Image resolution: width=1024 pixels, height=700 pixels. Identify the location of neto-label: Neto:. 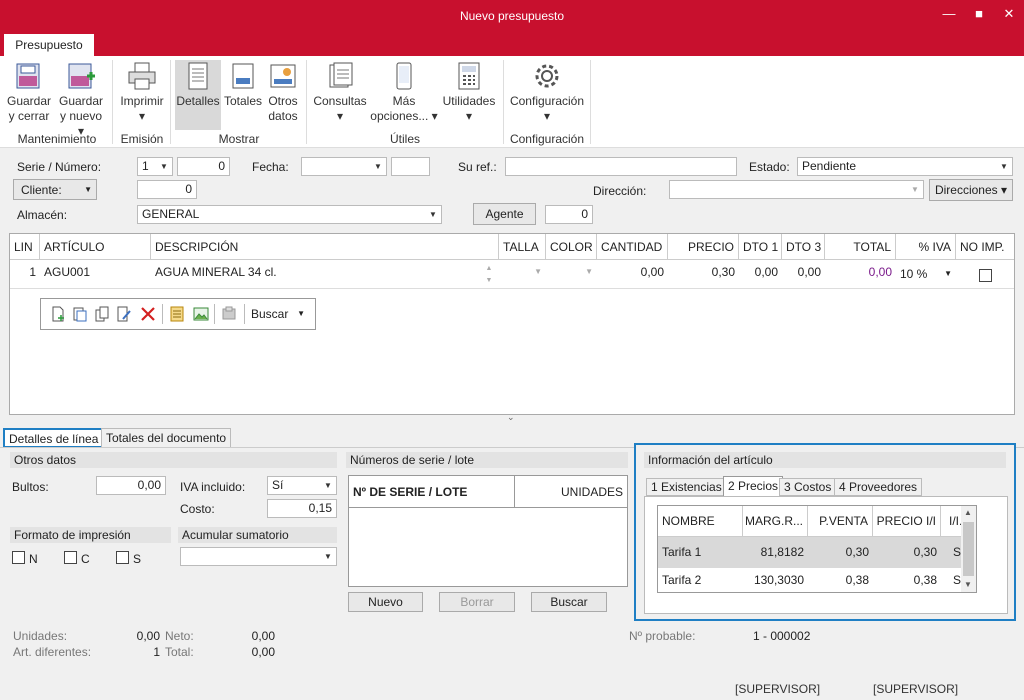
(179, 636).